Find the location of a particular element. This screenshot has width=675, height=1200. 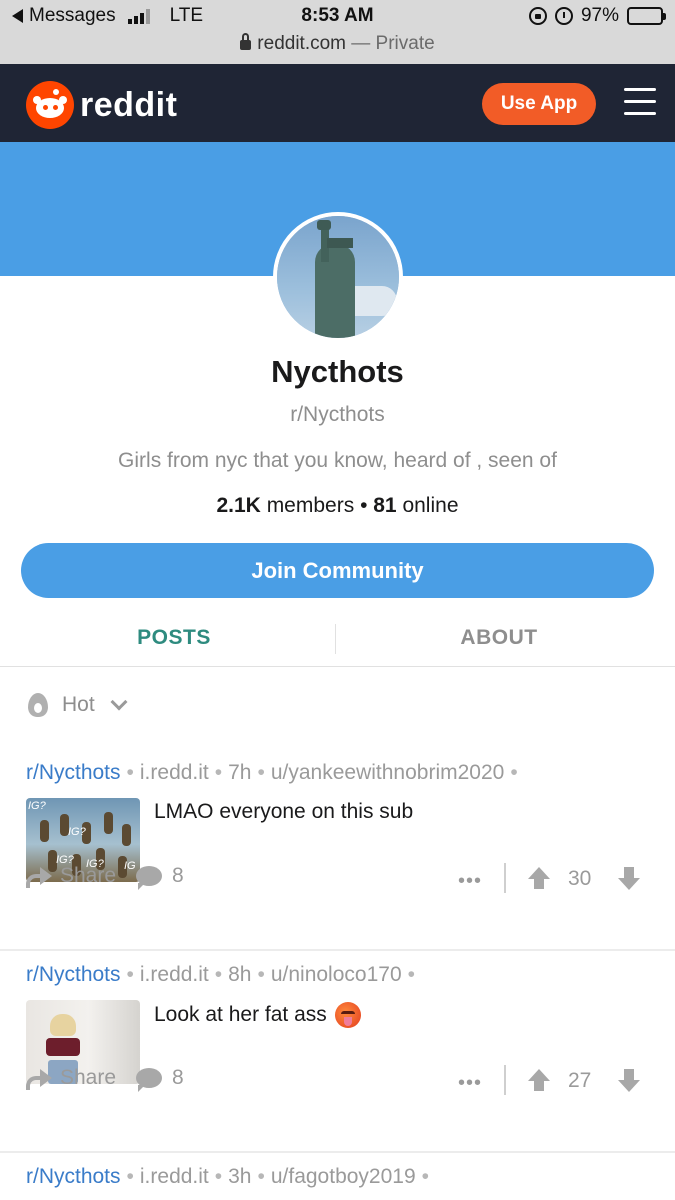

url-domain: reddit.com is located at coordinates (301, 43).